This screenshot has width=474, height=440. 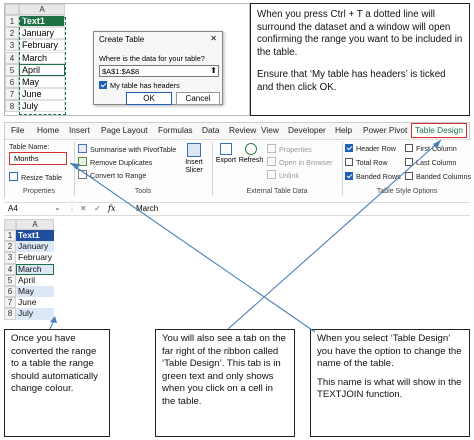 I want to click on style-options-group-label: Table Style Options, so click(x=407, y=191).